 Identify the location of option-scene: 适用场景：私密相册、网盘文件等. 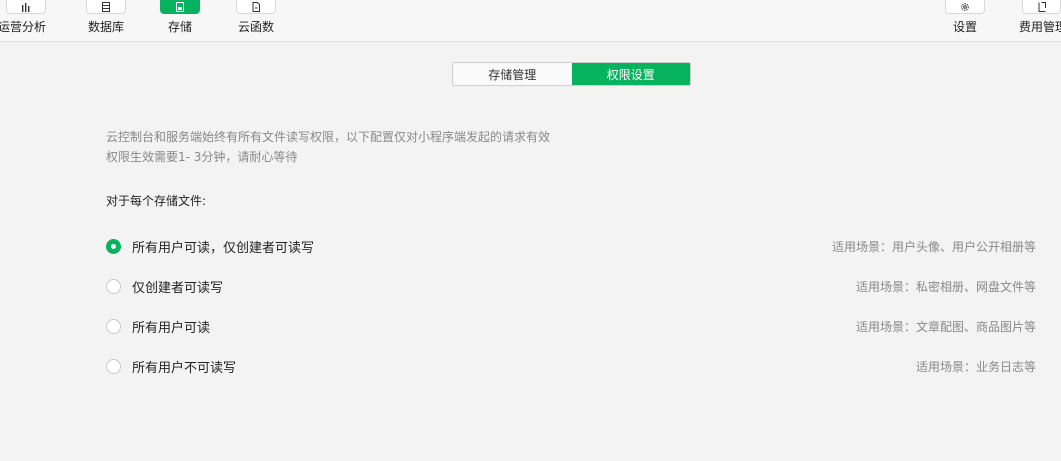
(945, 286).